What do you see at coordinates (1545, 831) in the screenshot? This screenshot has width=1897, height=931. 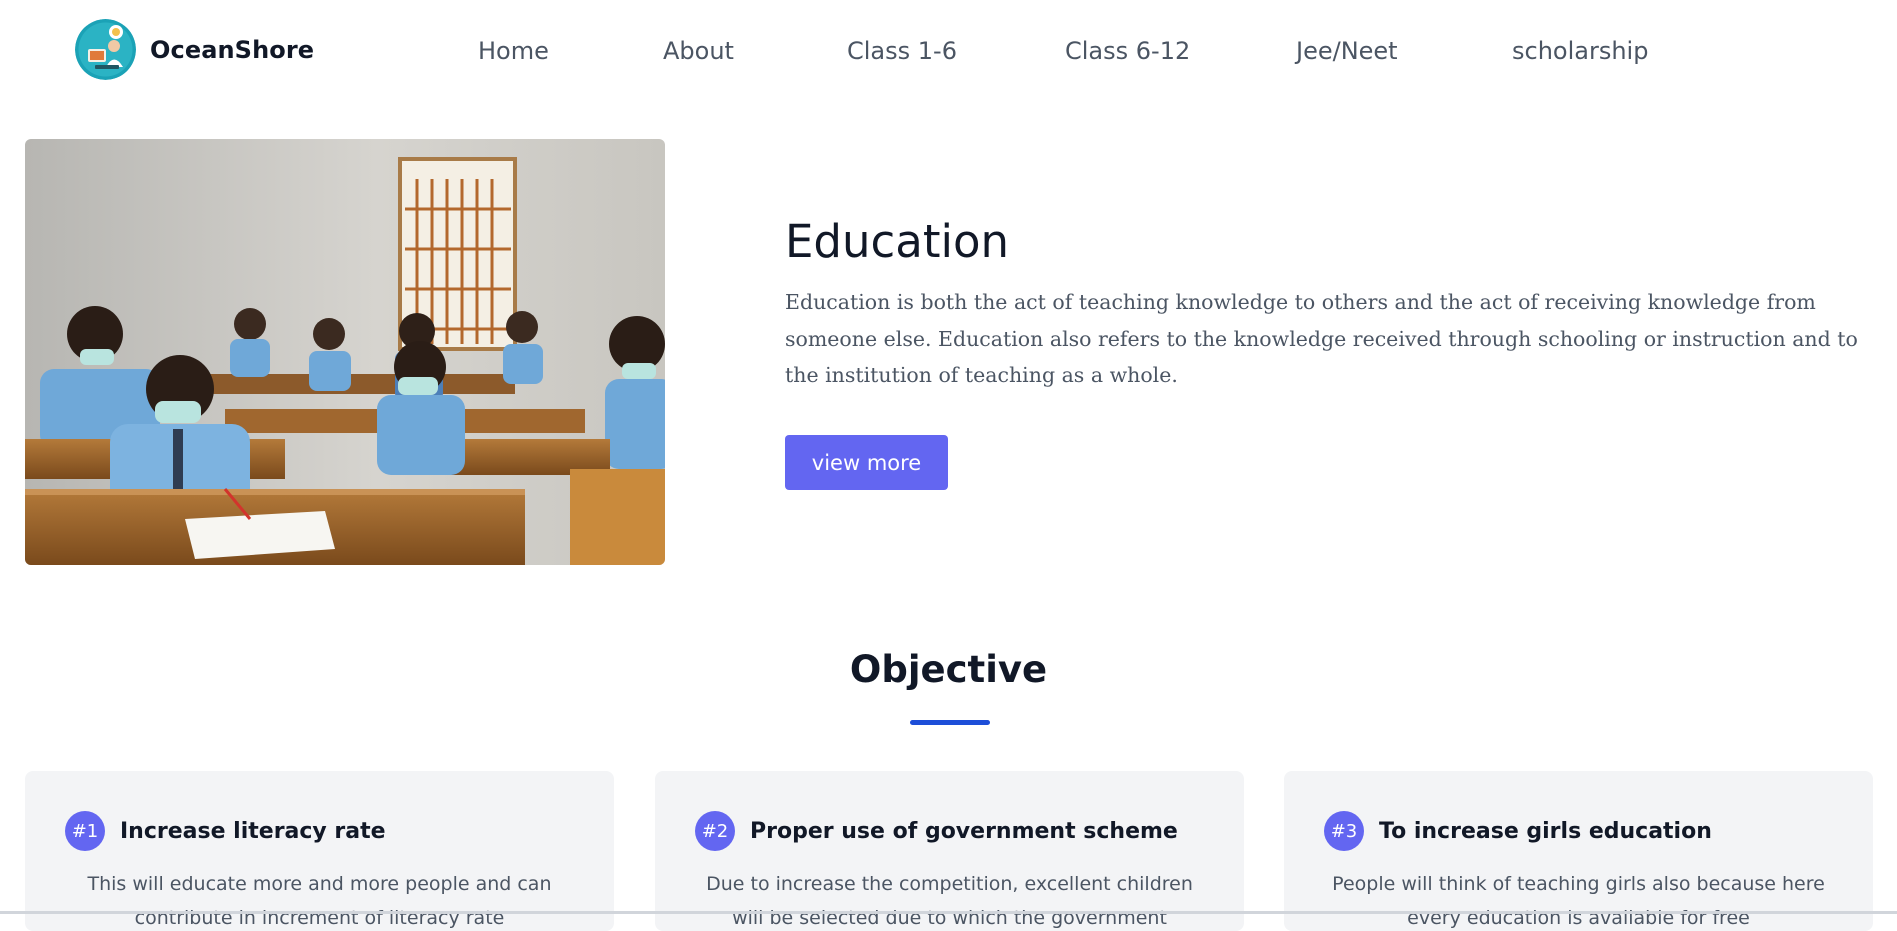 I see `card-title: To increase girls education` at bounding box center [1545, 831].